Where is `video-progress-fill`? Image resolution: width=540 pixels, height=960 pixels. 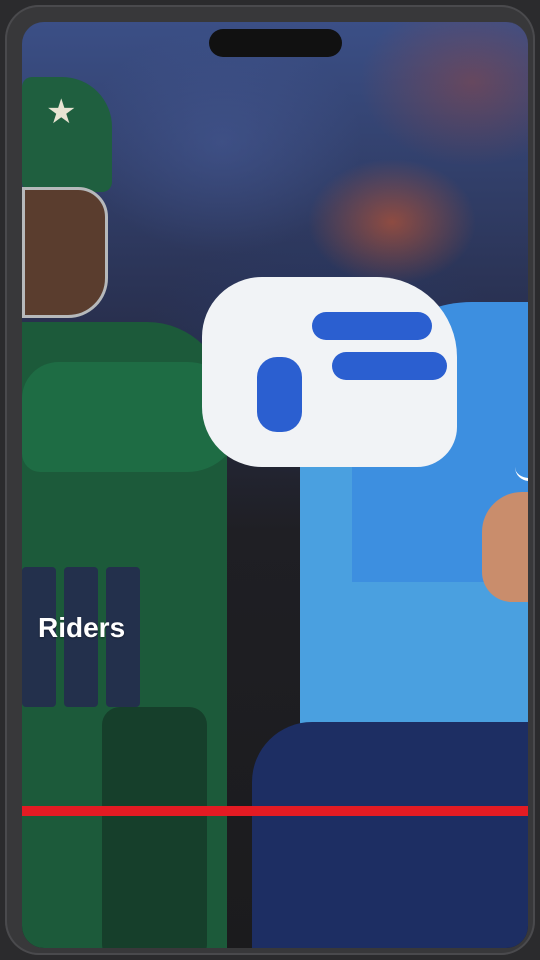 video-progress-fill is located at coordinates (275, 811).